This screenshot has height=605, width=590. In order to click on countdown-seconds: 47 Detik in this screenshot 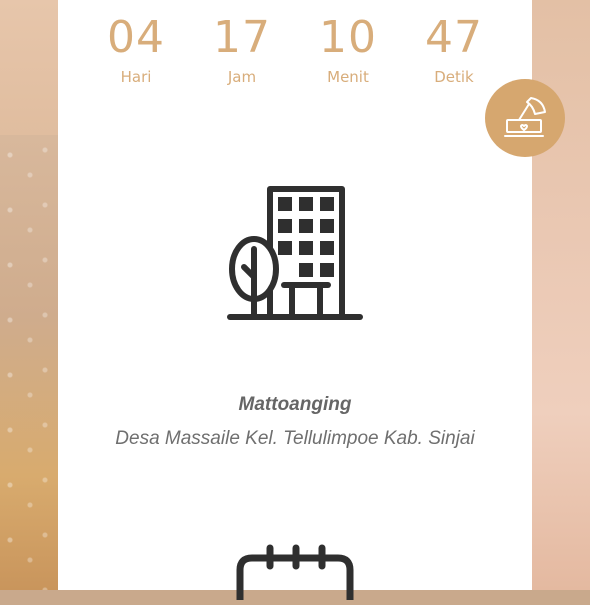, I will do `click(454, 49)`.